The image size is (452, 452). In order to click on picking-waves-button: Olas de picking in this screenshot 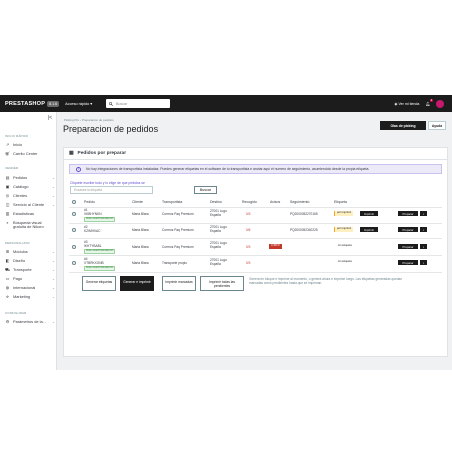, I will do `click(403, 125)`.